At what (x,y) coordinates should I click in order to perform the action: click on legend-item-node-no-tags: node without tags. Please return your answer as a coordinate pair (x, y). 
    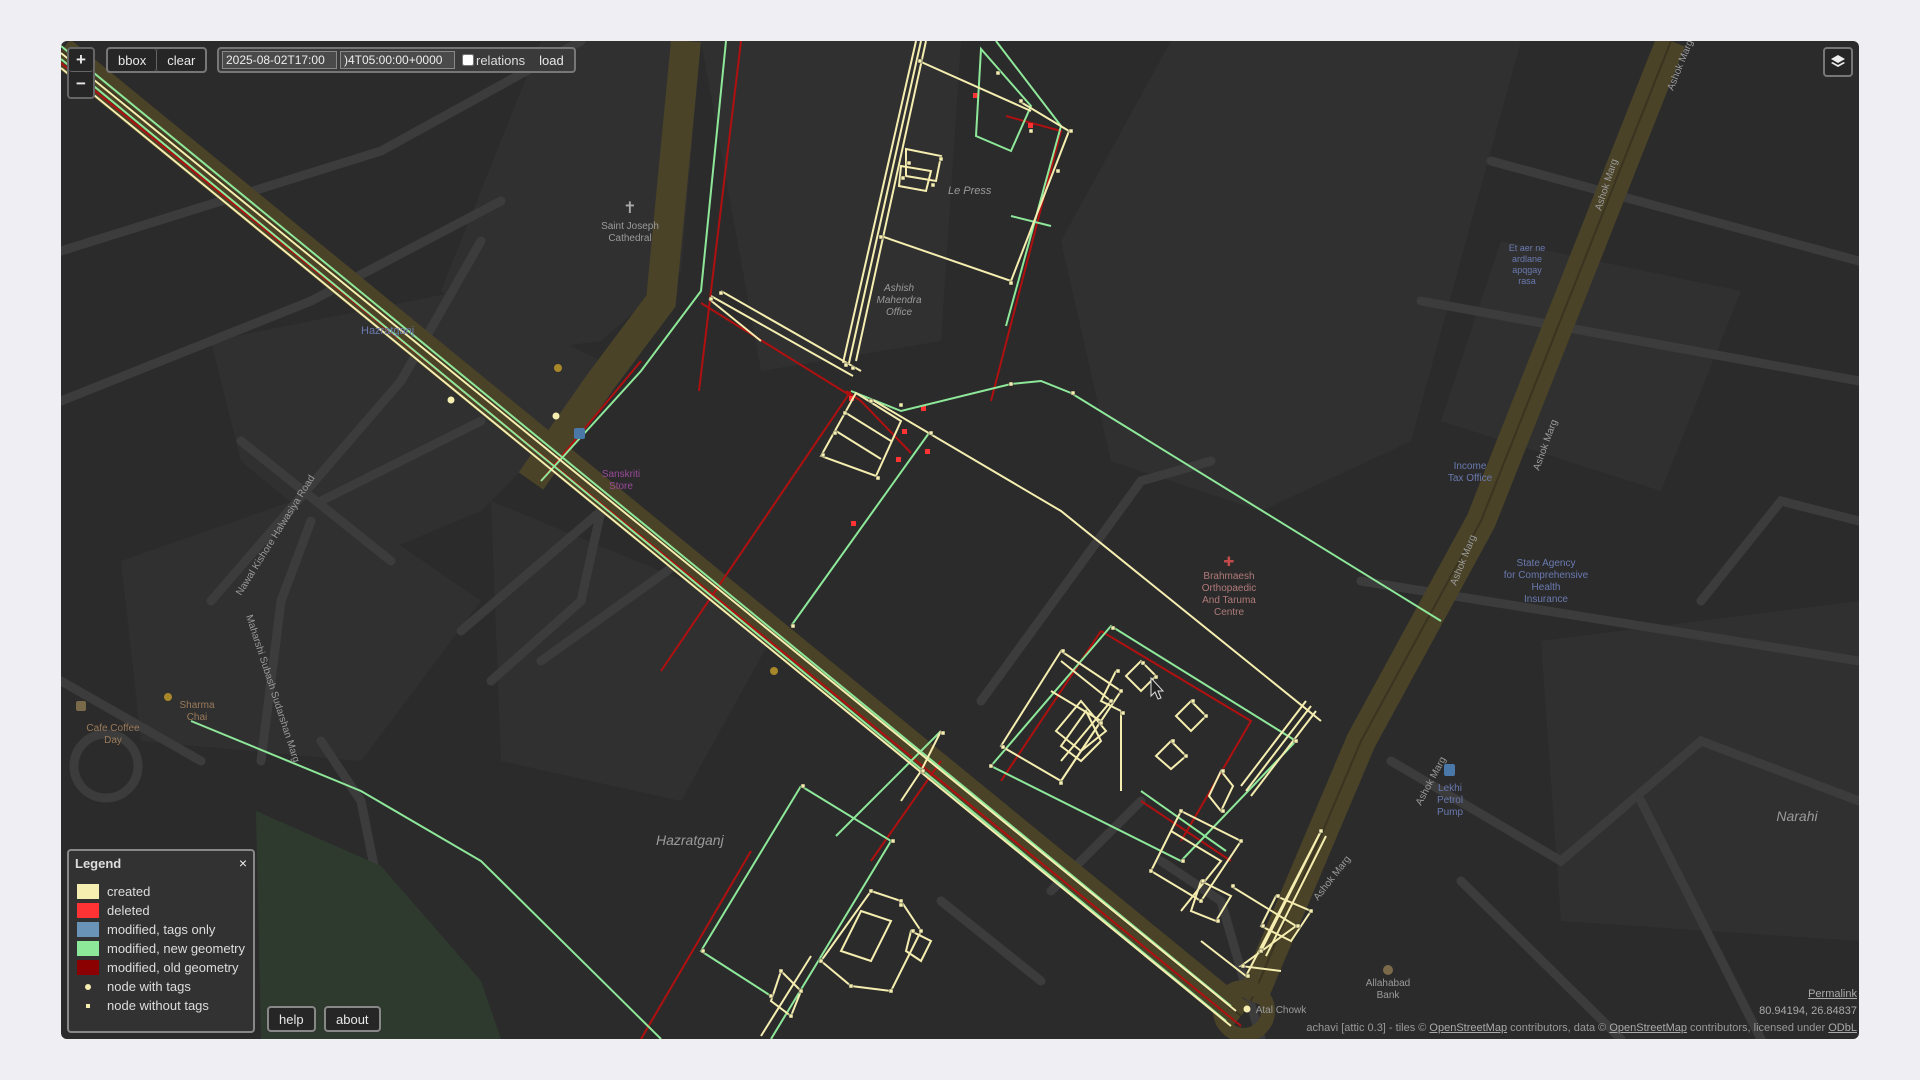
    Looking at the image, I should click on (161, 1005).